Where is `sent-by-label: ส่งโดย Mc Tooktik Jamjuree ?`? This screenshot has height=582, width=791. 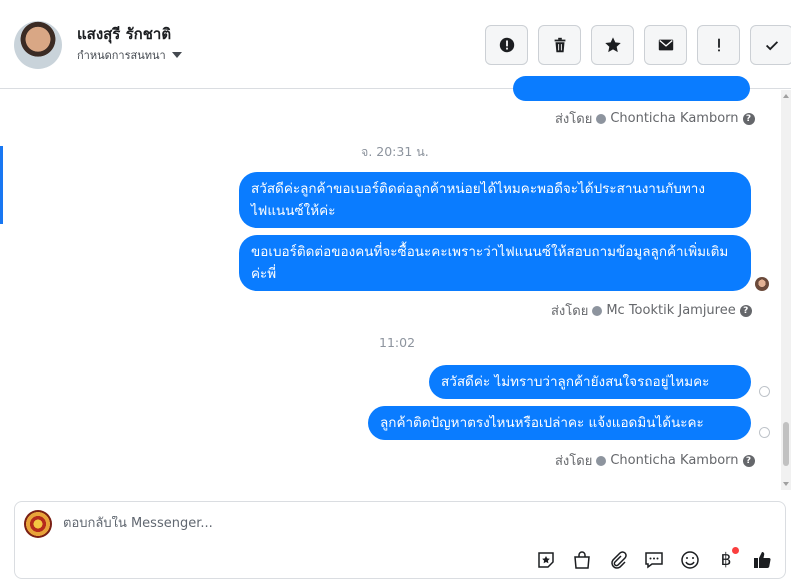
sent-by-label: ส่งโดย Mc Tooktik Jamjuree ? is located at coordinates (651, 310).